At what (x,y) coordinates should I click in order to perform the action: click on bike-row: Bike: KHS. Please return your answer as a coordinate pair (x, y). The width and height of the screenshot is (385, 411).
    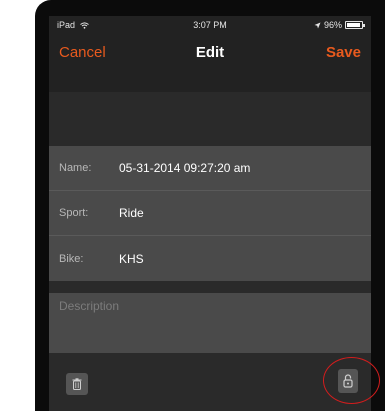
    Looking at the image, I should click on (210, 258).